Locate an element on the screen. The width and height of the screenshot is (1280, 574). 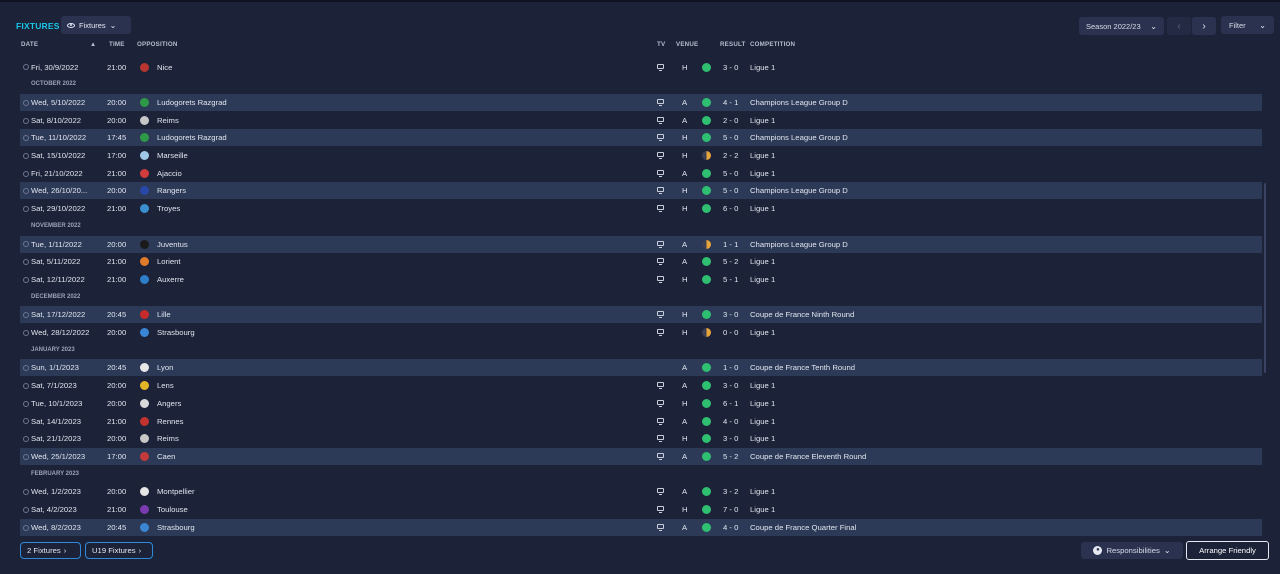
fixture-row: Sat, 7/1/2023 20:00 Lens A 3 - 0 Ligue 1 is located at coordinates (641, 385).